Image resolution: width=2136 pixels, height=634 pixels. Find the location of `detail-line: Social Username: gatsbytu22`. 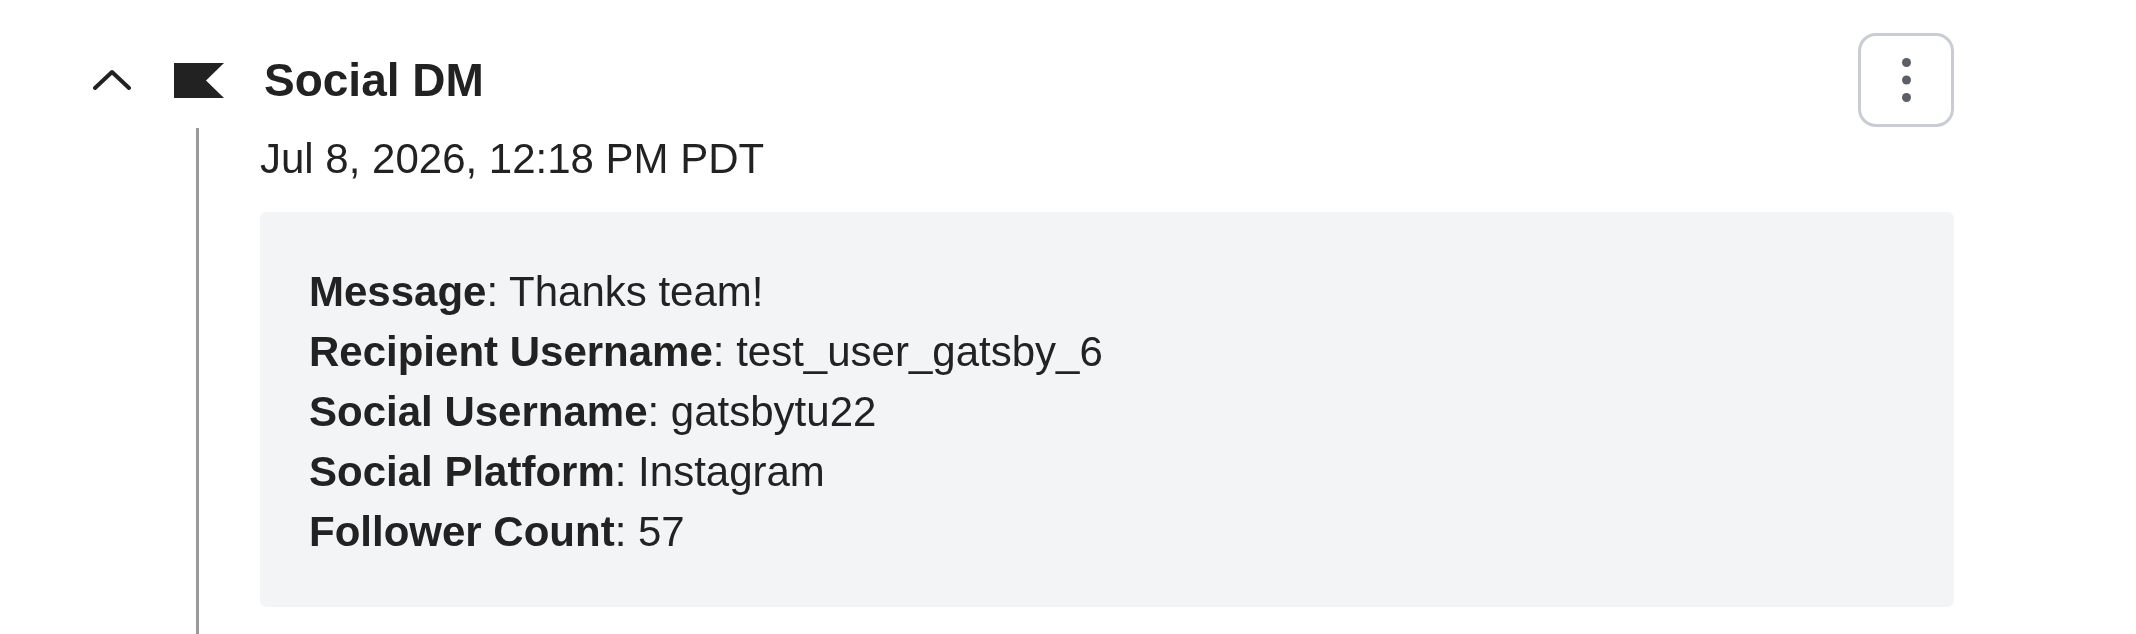

detail-line: Social Username: gatsbytu22 is located at coordinates (593, 412).